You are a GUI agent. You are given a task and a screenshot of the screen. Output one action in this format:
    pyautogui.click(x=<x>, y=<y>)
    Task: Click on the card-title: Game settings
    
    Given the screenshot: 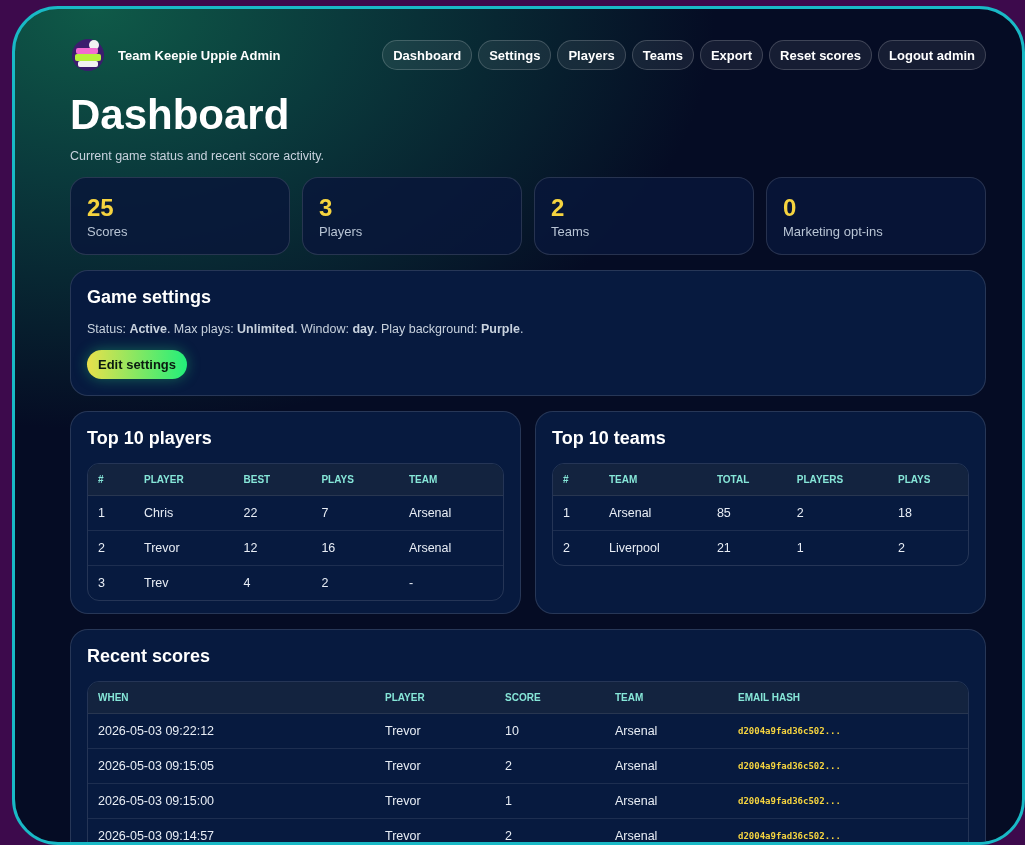 What is the action you would take?
    pyautogui.click(x=150, y=297)
    